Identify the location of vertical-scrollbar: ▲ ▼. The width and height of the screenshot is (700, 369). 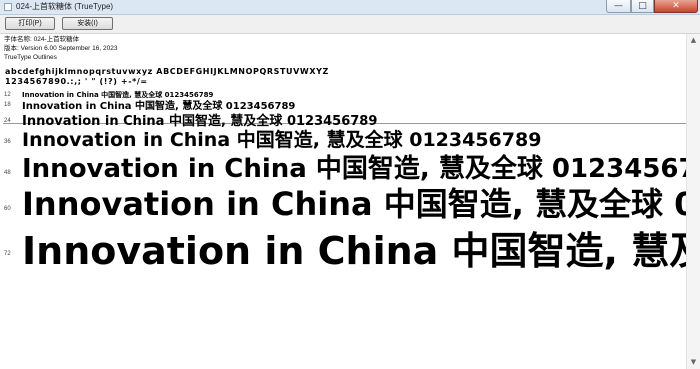
(693, 201).